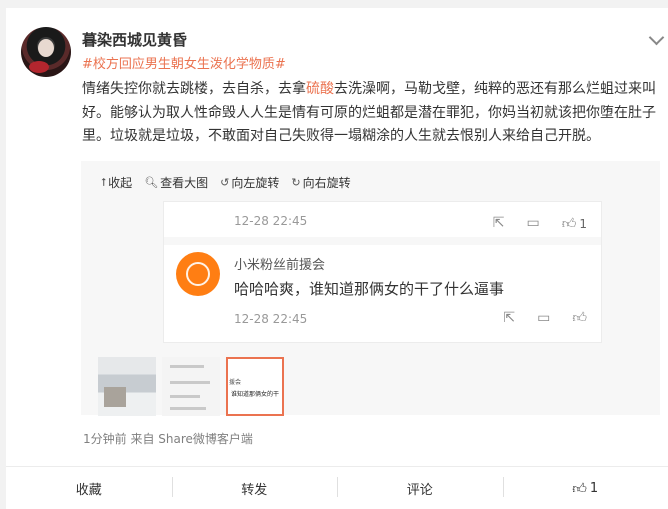 This screenshot has height=509, width=668. I want to click on repost-button: 转发, so click(254, 488).